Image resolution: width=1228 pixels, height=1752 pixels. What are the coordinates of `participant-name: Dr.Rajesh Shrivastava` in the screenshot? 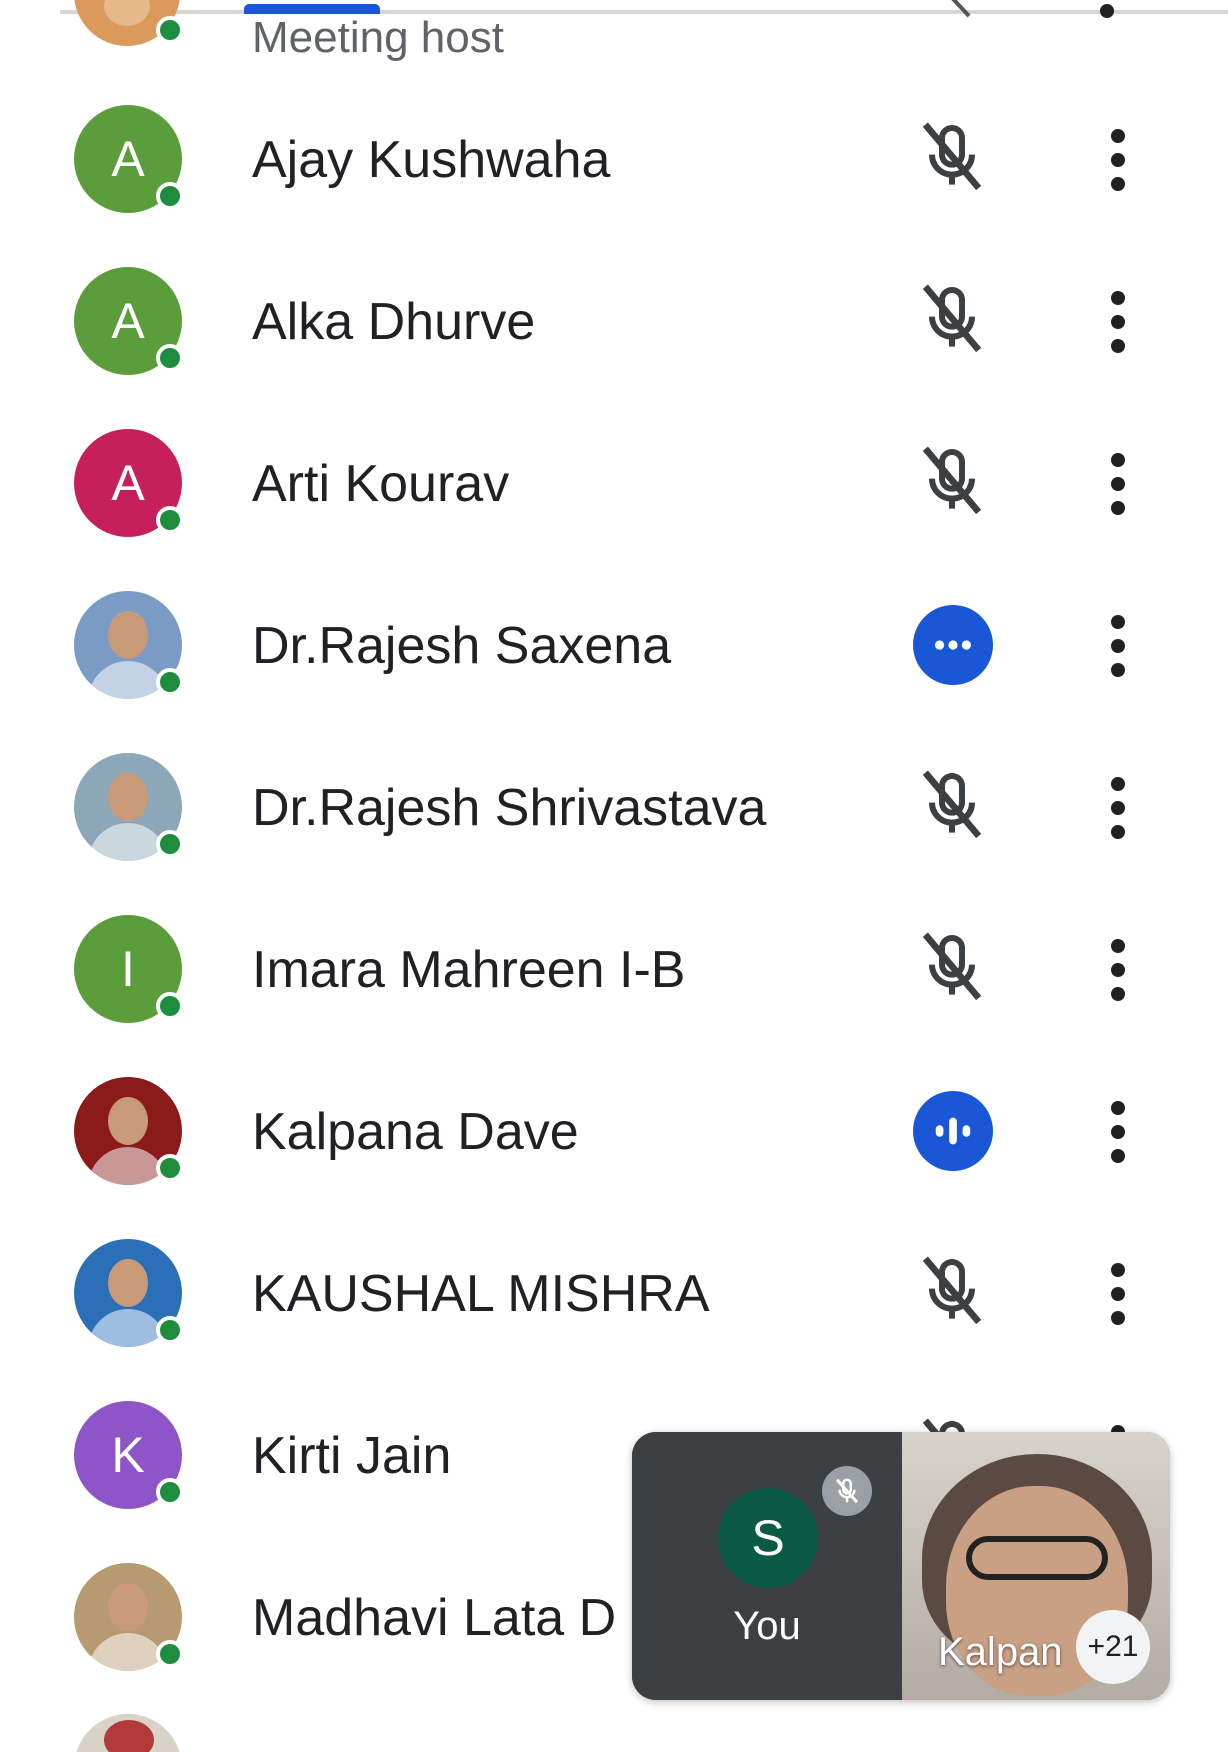 It's located at (509, 808).